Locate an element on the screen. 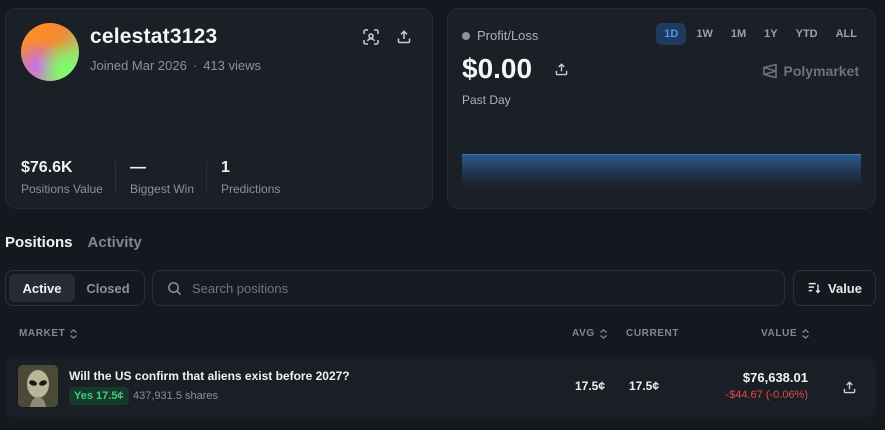 The height and width of the screenshot is (430, 885). pnl-amount: $0.00 is located at coordinates (497, 68).